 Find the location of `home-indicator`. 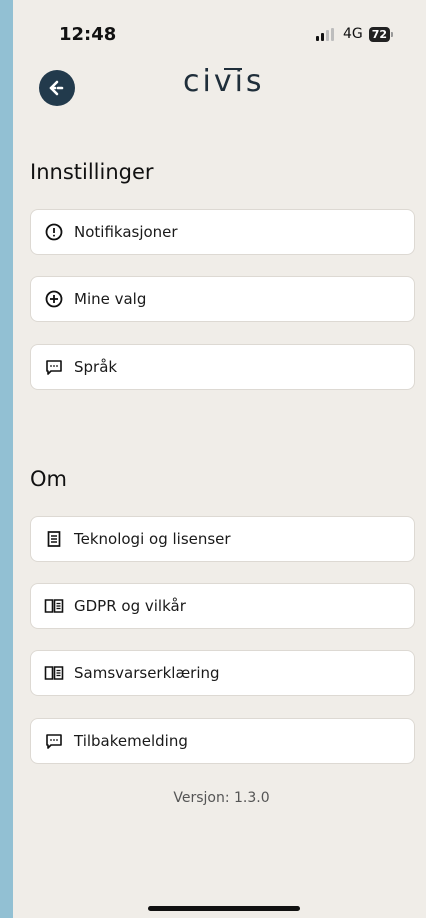

home-indicator is located at coordinates (224, 908).